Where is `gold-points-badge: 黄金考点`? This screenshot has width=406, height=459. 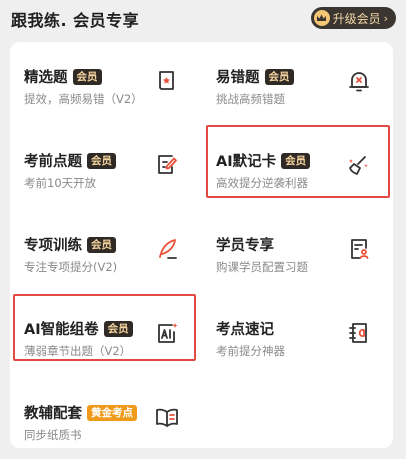
gold-points-badge: 黄金考点 is located at coordinates (112, 412).